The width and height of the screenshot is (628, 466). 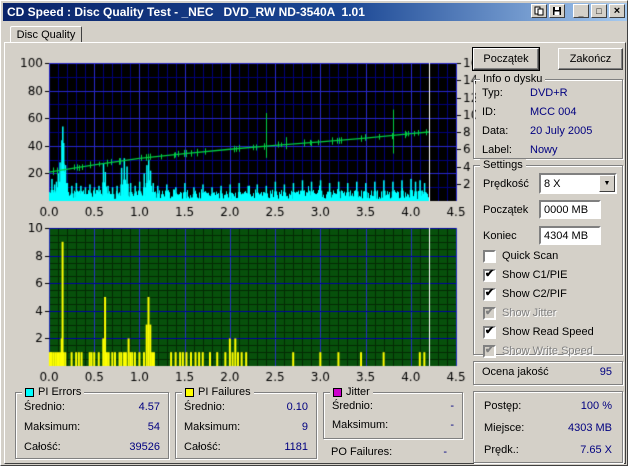 I want to click on pi-errors-swatch, so click(x=29, y=392).